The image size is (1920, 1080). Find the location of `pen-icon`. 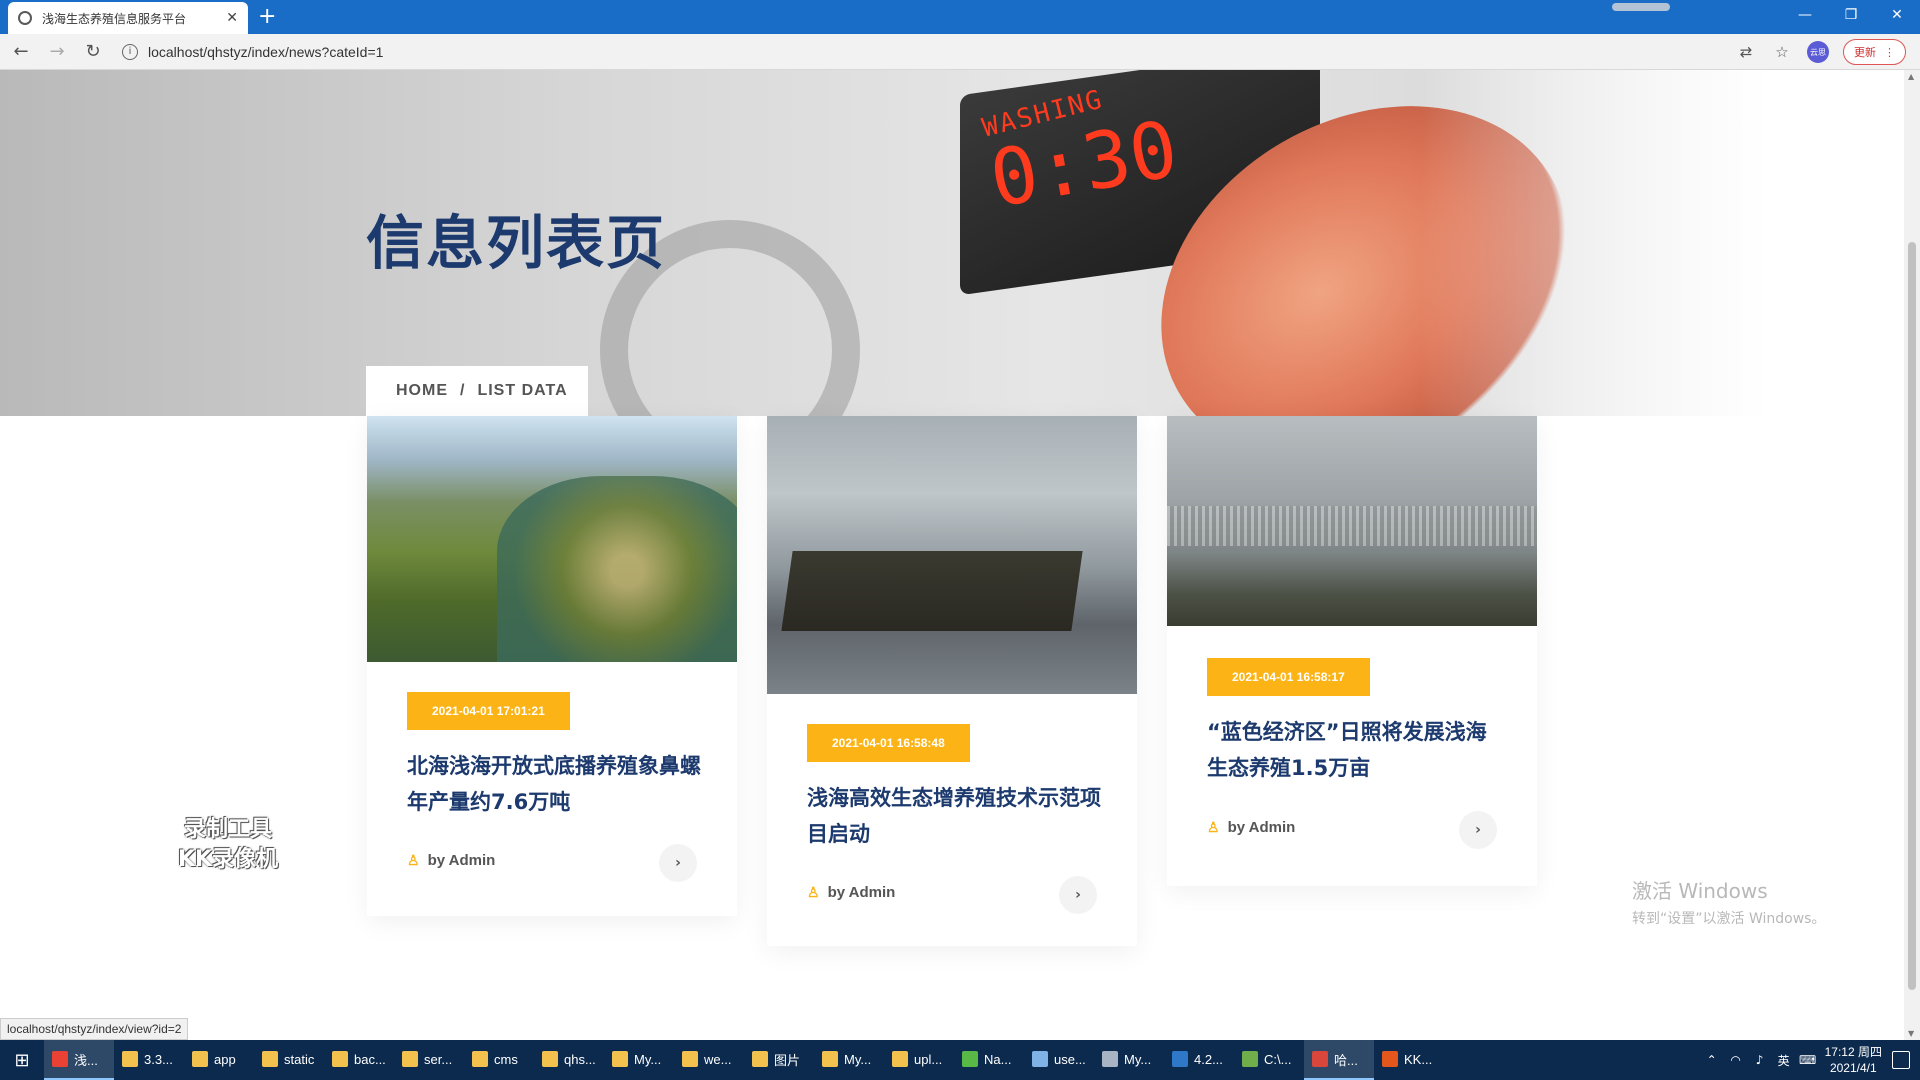

pen-icon is located at coordinates (1110, 1059).